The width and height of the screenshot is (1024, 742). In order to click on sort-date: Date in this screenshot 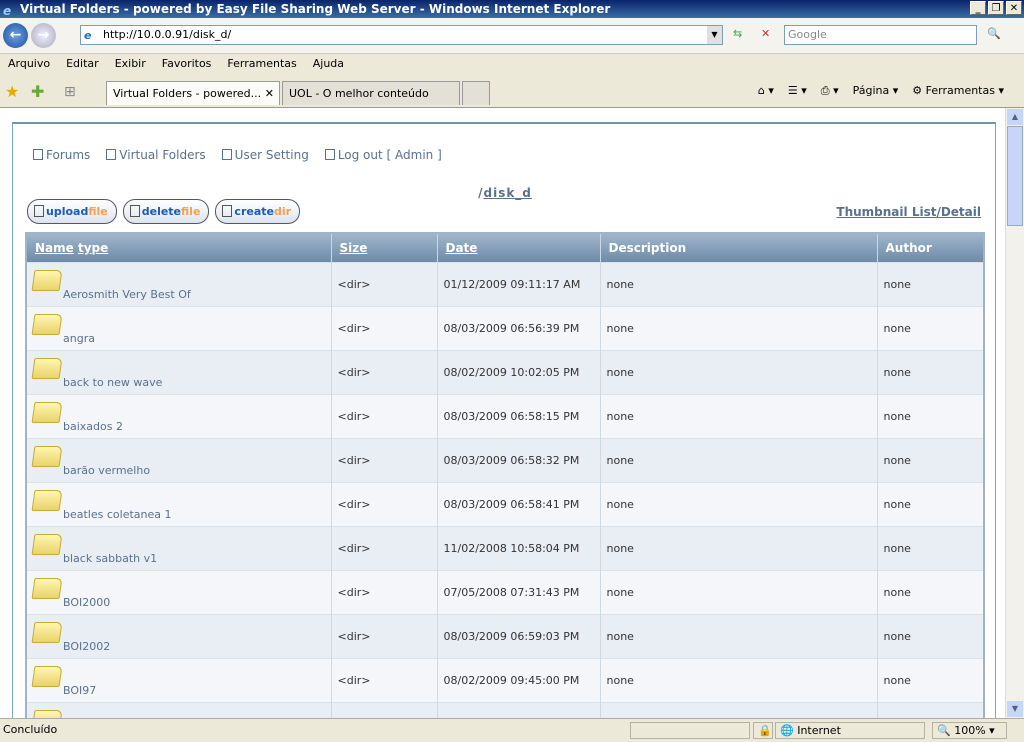, I will do `click(462, 248)`.